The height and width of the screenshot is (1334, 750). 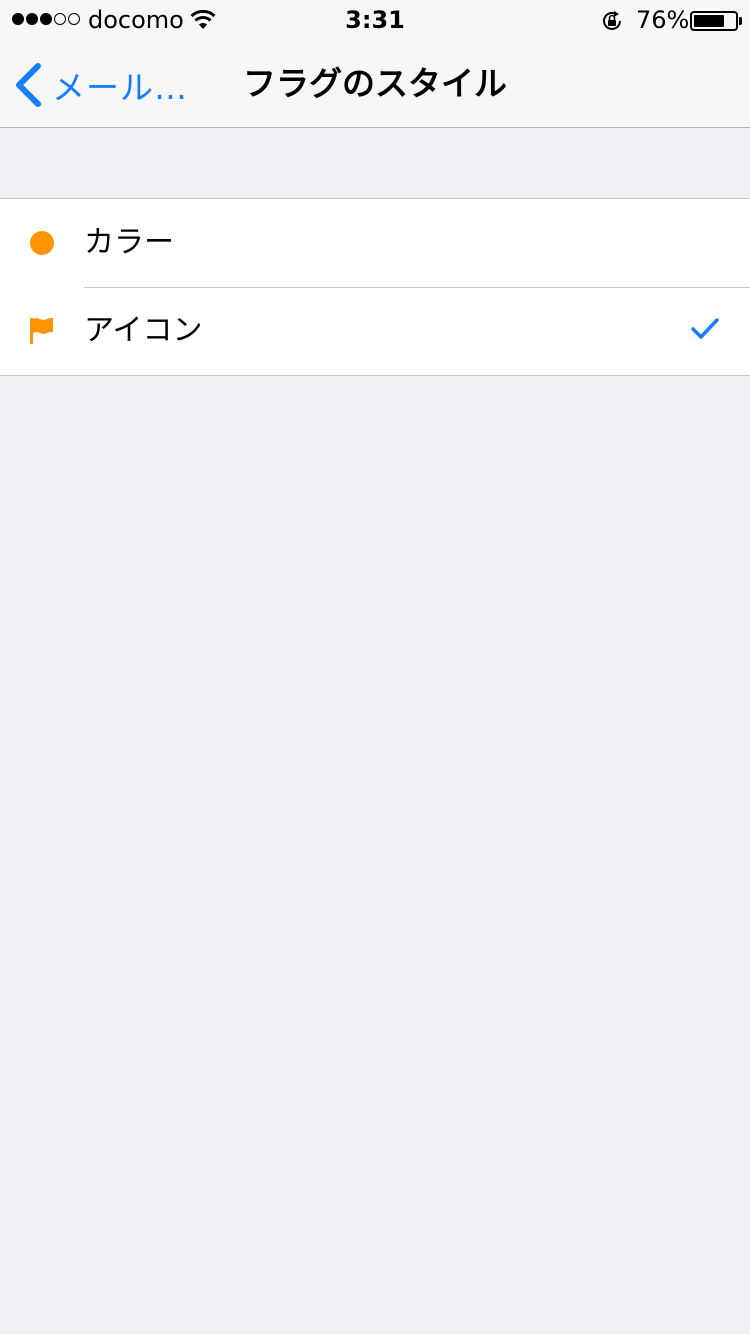 I want to click on option-icon: アイコン, so click(x=375, y=331).